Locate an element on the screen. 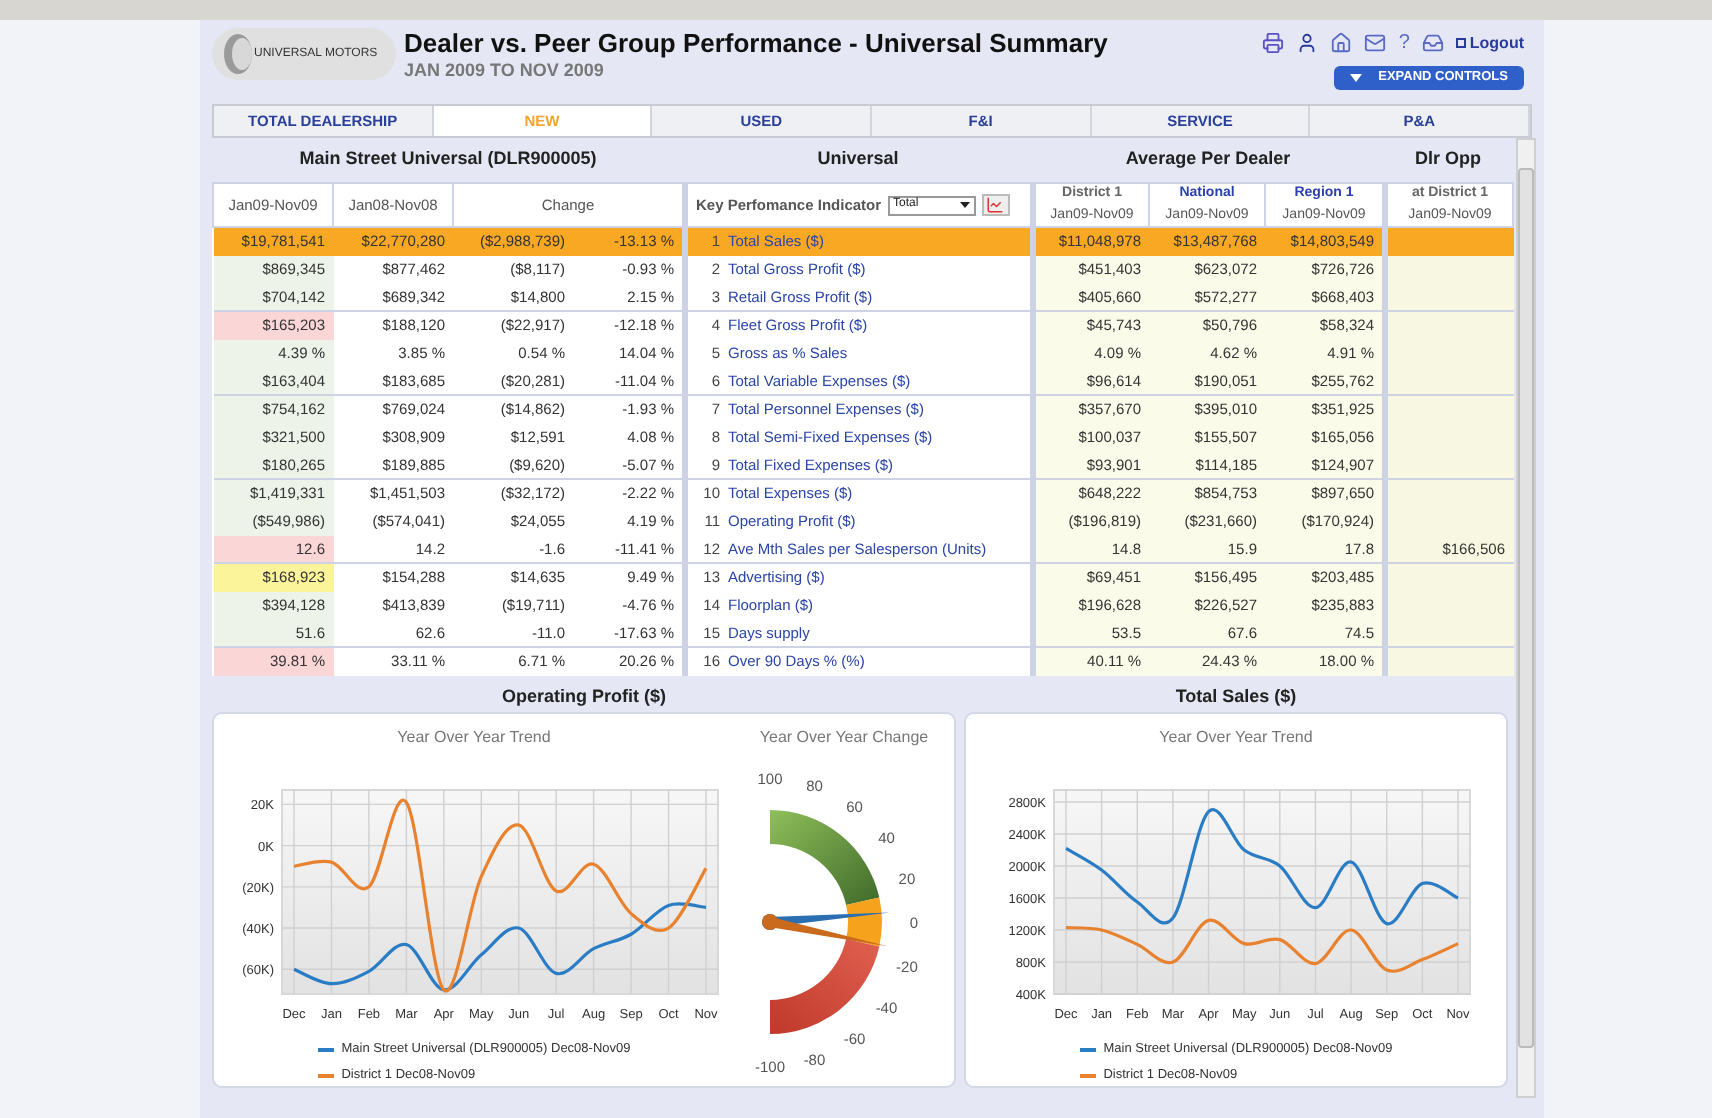 The image size is (1712, 1118). help-link: ? is located at coordinates (1404, 43).